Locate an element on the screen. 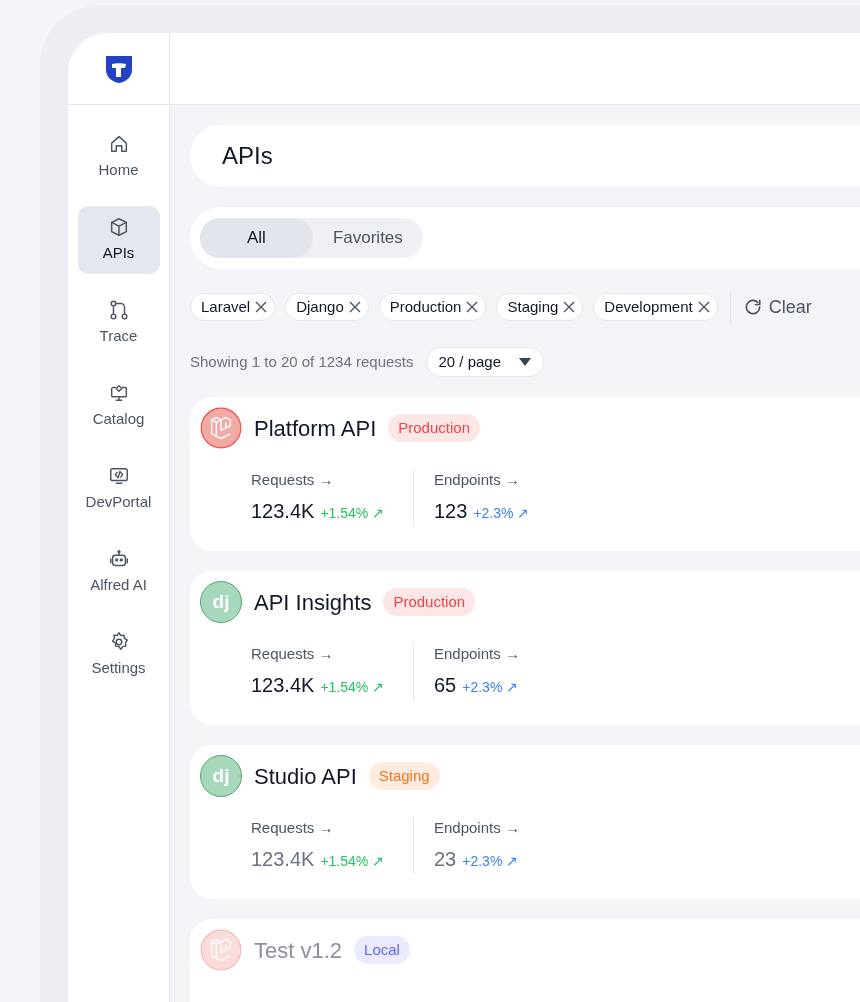  page-title: APIs is located at coordinates (247, 156).